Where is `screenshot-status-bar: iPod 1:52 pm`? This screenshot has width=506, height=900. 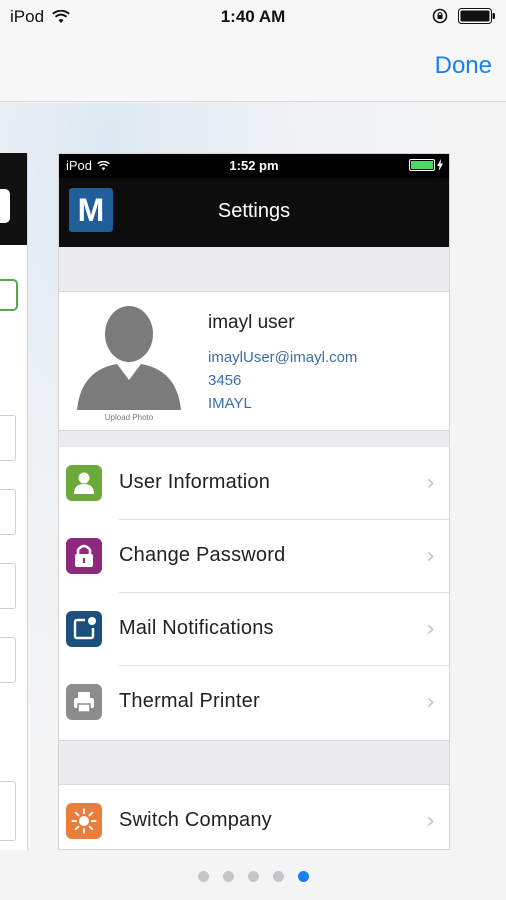 screenshot-status-bar: iPod 1:52 pm is located at coordinates (254, 166).